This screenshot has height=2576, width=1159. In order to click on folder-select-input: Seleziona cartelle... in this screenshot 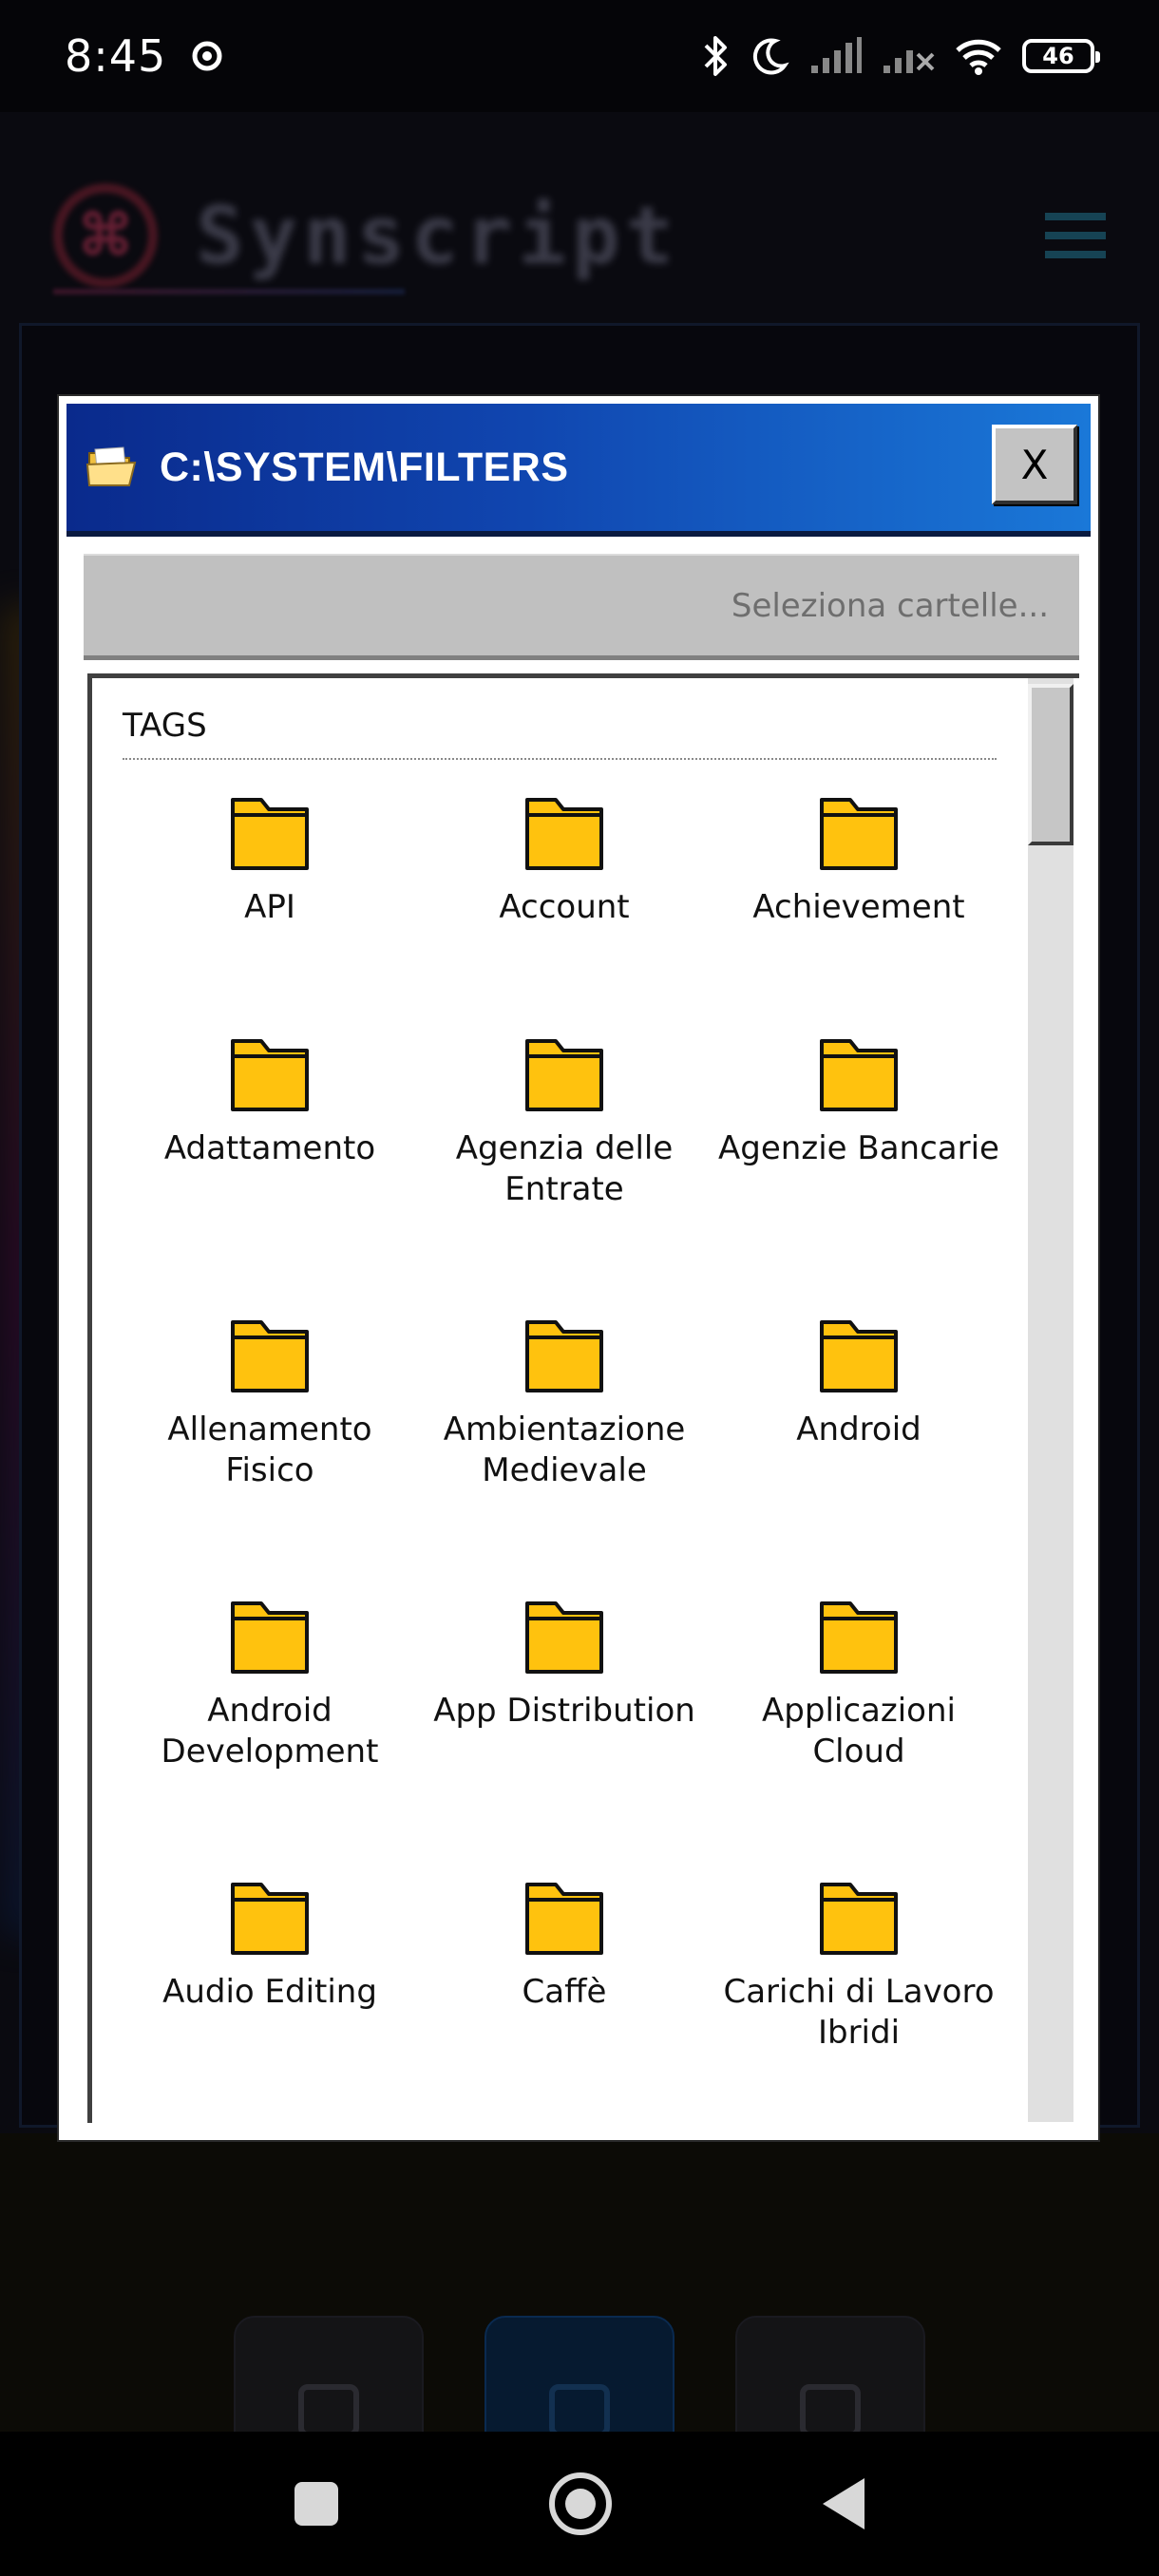, I will do `click(581, 607)`.